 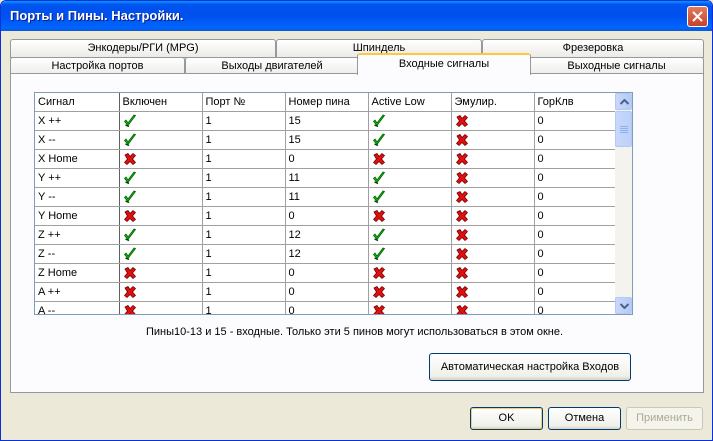 I want to click on table-row: A ++ 1 0 0, so click(x=326, y=292).